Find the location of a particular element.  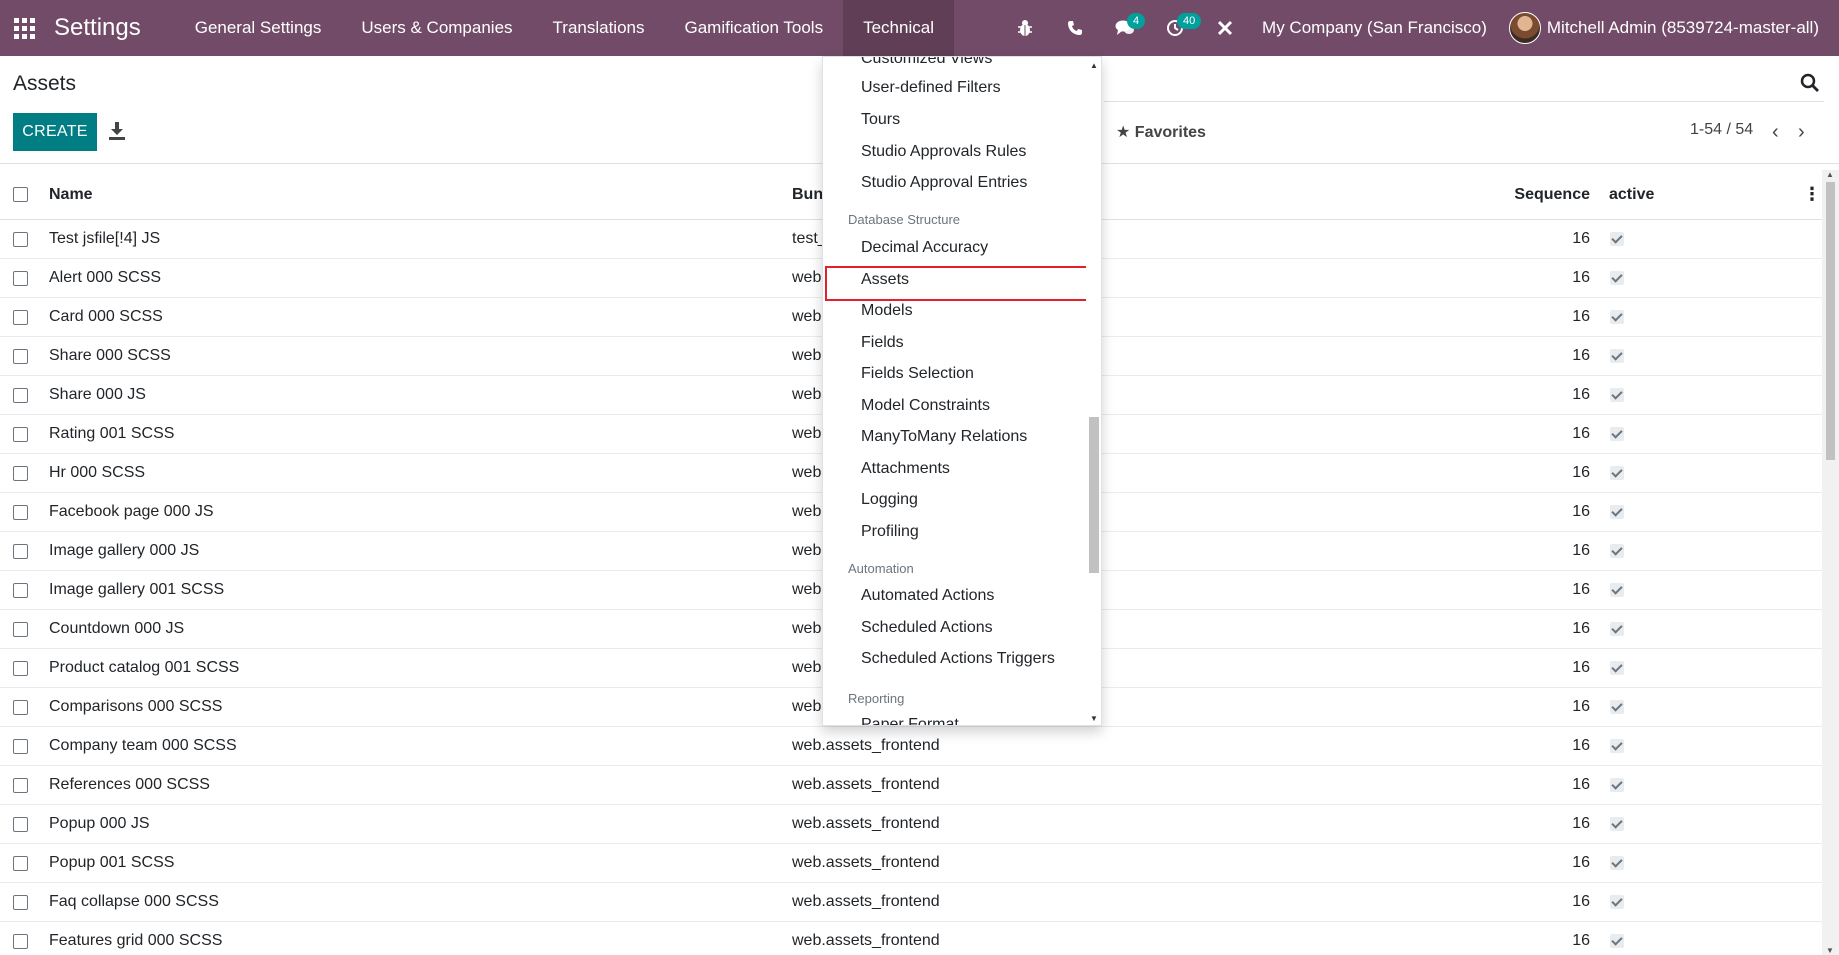

header-name: Name is located at coordinates (71, 195).